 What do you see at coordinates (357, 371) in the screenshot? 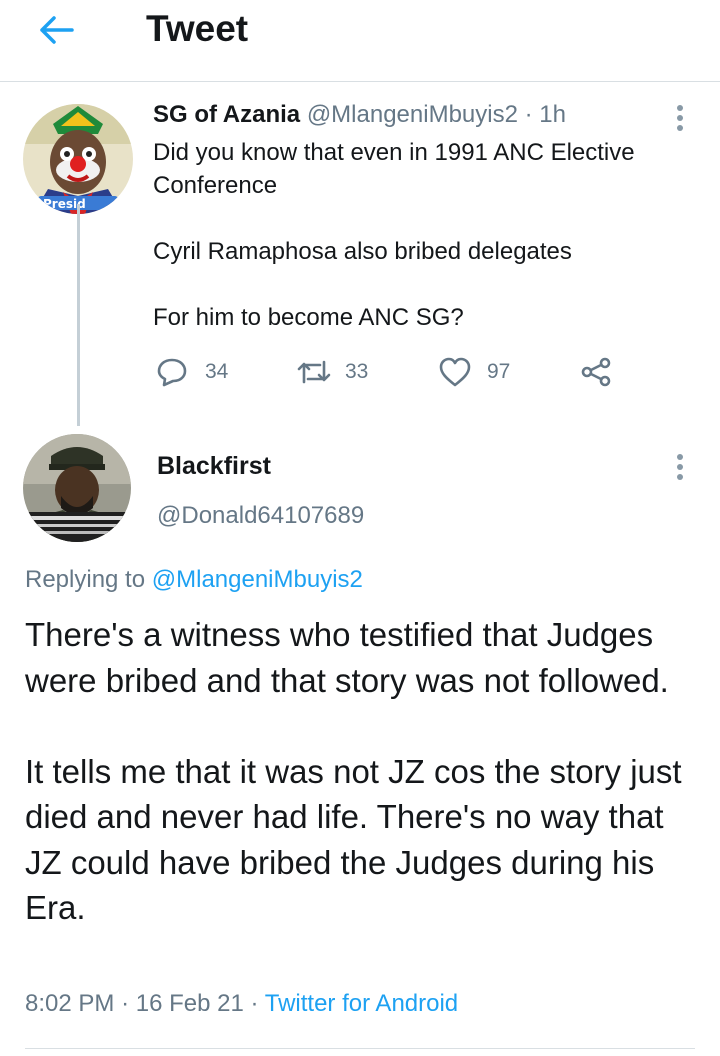
I see `retweet-count: 33` at bounding box center [357, 371].